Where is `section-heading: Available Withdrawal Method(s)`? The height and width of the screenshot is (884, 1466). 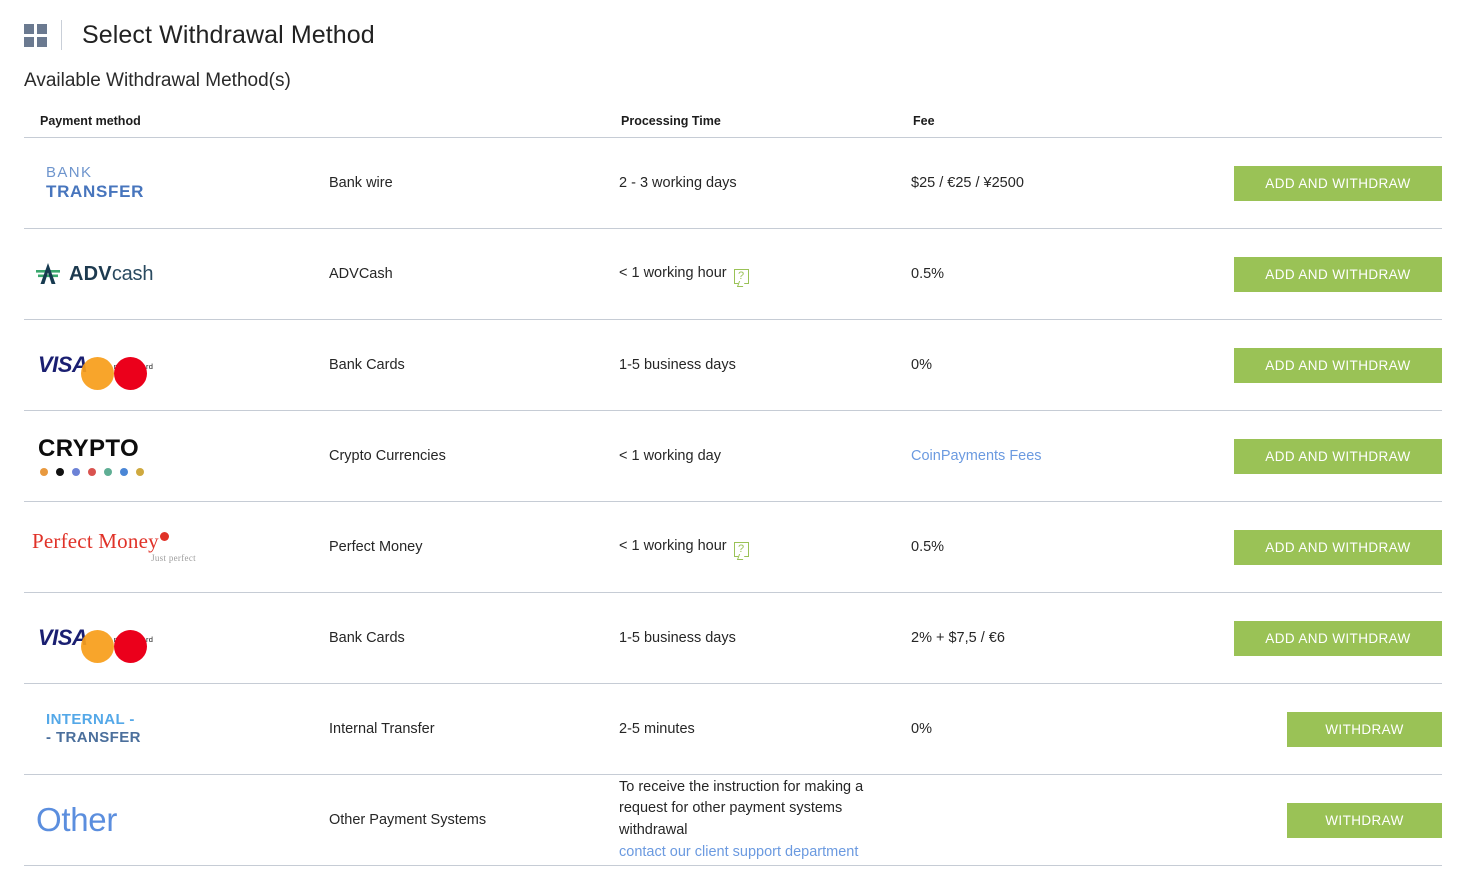
section-heading: Available Withdrawal Method(s) is located at coordinates (157, 80).